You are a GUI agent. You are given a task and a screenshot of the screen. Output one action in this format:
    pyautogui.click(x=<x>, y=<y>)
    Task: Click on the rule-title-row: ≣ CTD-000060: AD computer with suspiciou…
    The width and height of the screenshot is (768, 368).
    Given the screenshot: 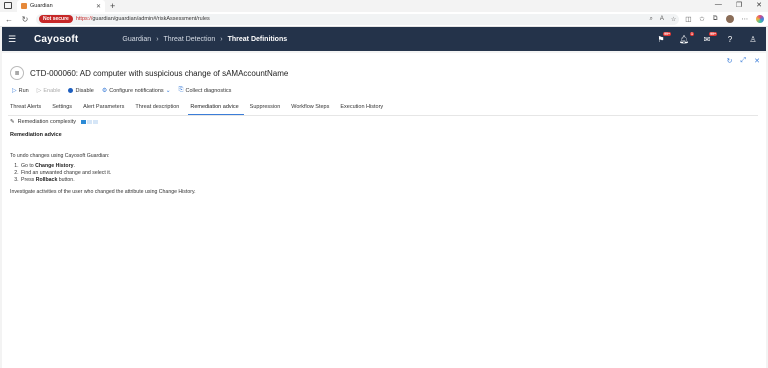 What is the action you would take?
    pyautogui.click(x=149, y=73)
    